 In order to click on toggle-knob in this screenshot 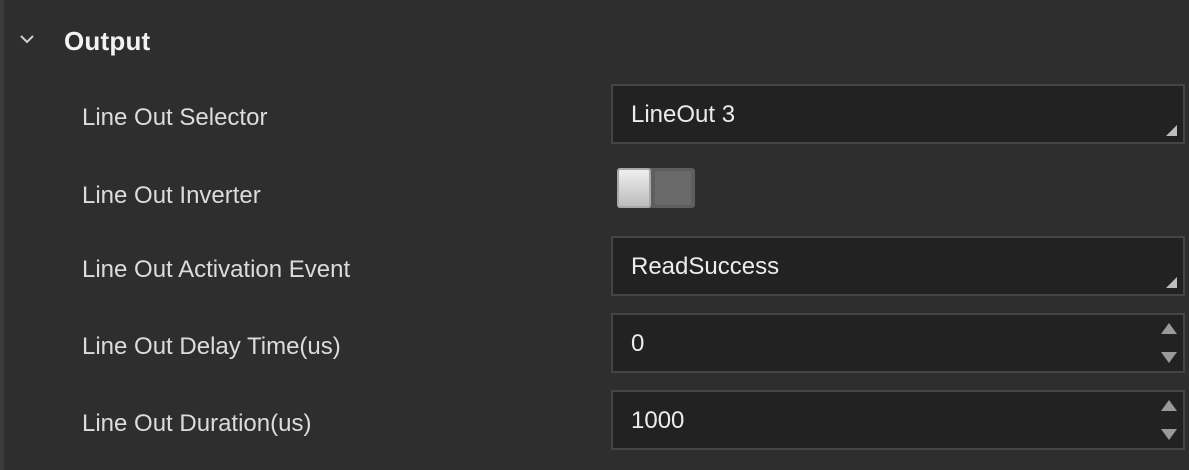, I will do `click(634, 188)`.